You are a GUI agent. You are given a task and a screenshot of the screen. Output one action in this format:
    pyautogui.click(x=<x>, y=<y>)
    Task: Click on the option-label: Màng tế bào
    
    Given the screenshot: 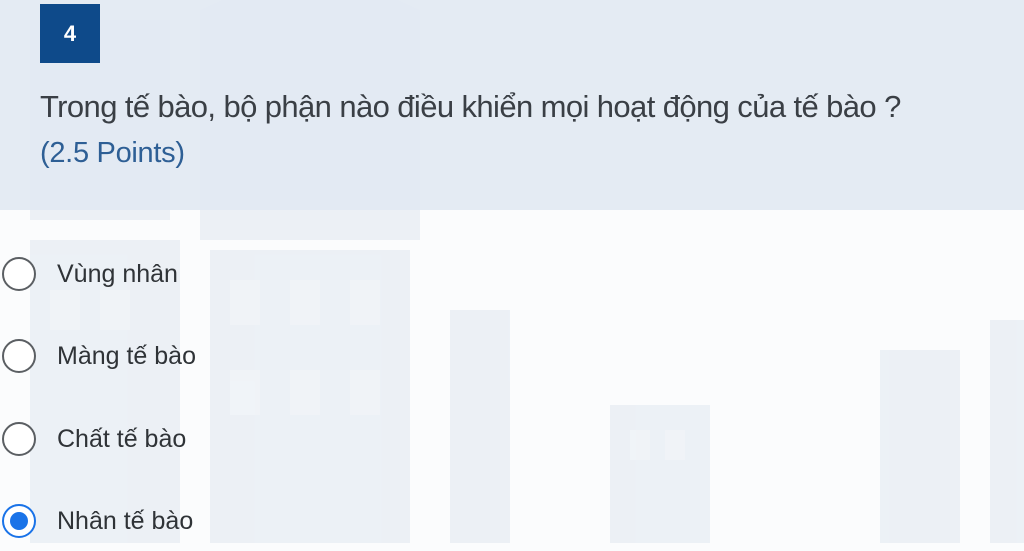 What is the action you would take?
    pyautogui.click(x=126, y=355)
    